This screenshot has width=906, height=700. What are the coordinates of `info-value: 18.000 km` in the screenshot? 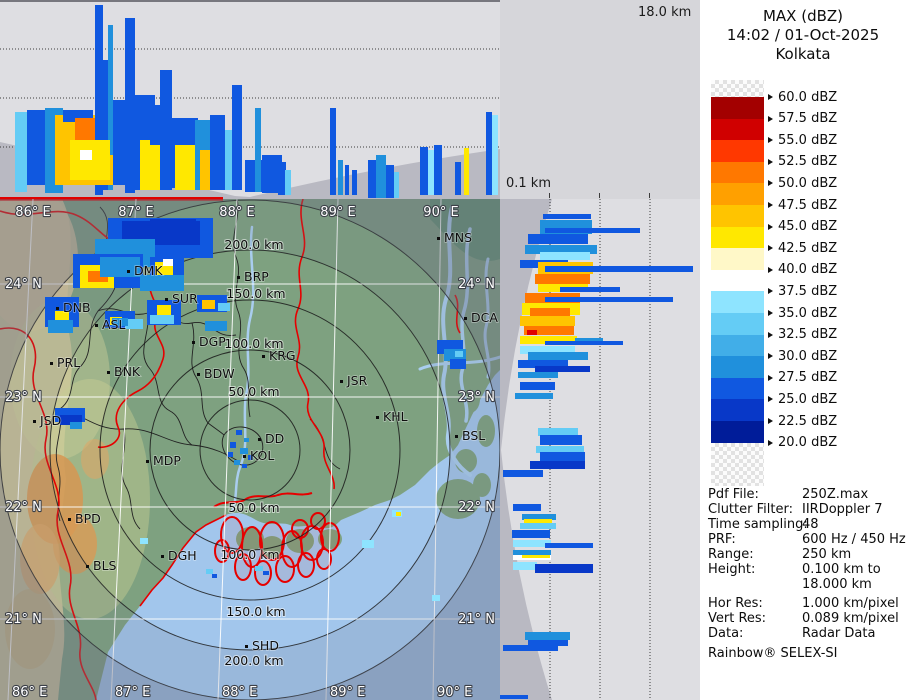 It's located at (837, 584).